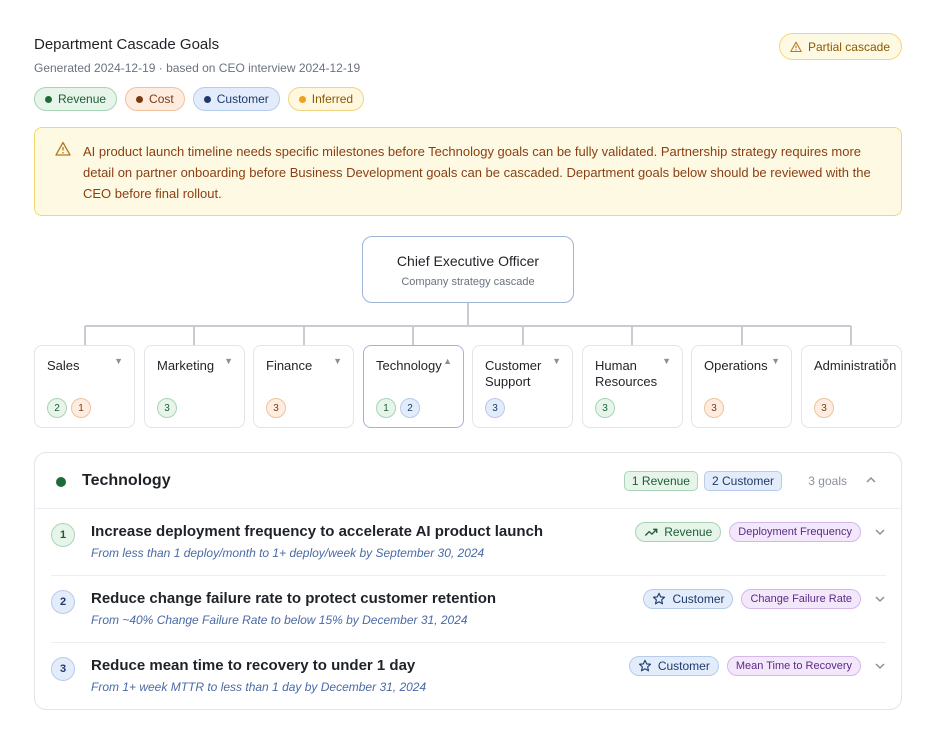  What do you see at coordinates (688, 532) in the screenshot?
I see `perspective-label: Revenue` at bounding box center [688, 532].